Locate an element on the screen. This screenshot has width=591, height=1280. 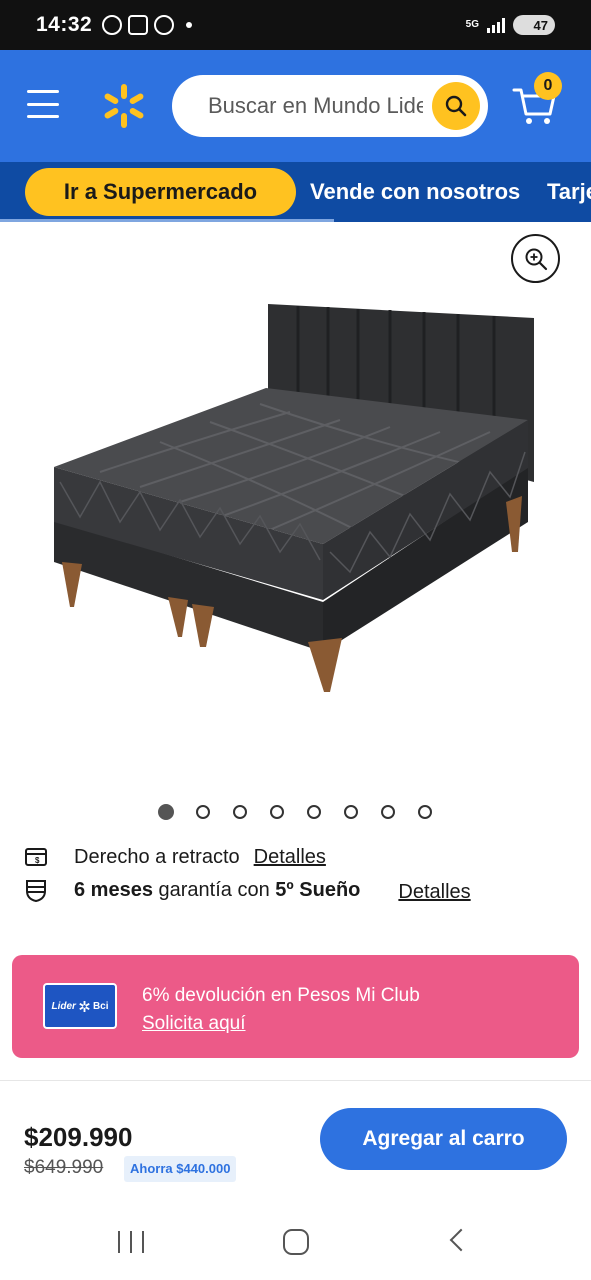
walmart-spark-logo is located at coordinates (124, 106).